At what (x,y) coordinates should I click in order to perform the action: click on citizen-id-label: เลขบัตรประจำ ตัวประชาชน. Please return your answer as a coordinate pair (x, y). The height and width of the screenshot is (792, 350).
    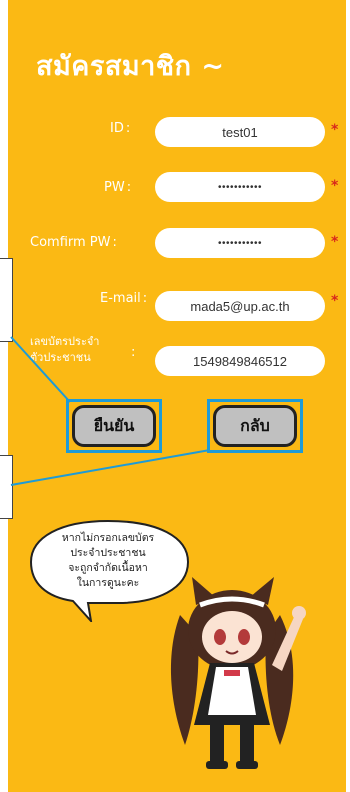
    Looking at the image, I should click on (65, 349).